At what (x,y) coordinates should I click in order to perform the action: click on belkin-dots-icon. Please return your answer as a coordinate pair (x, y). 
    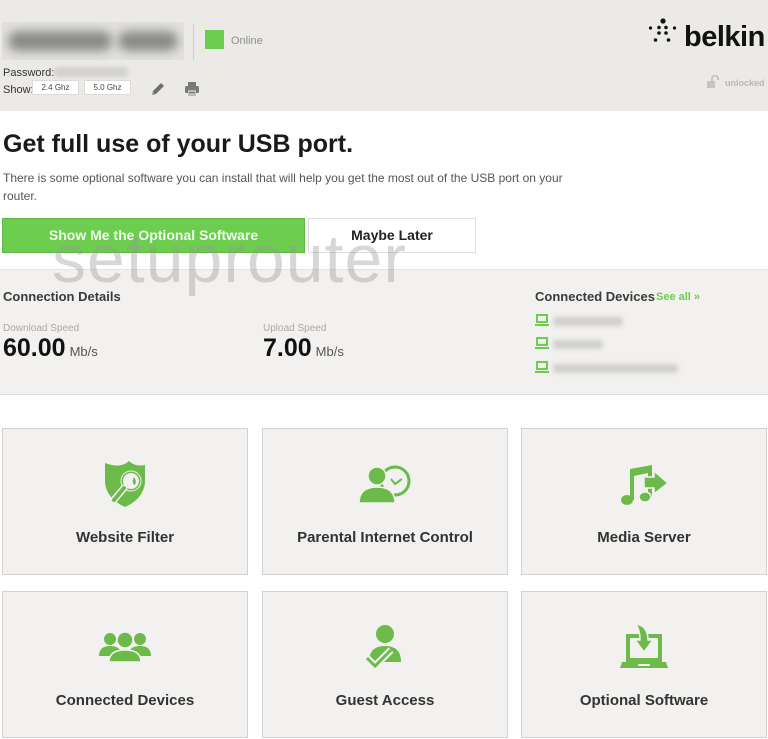
    Looking at the image, I should click on (662, 30).